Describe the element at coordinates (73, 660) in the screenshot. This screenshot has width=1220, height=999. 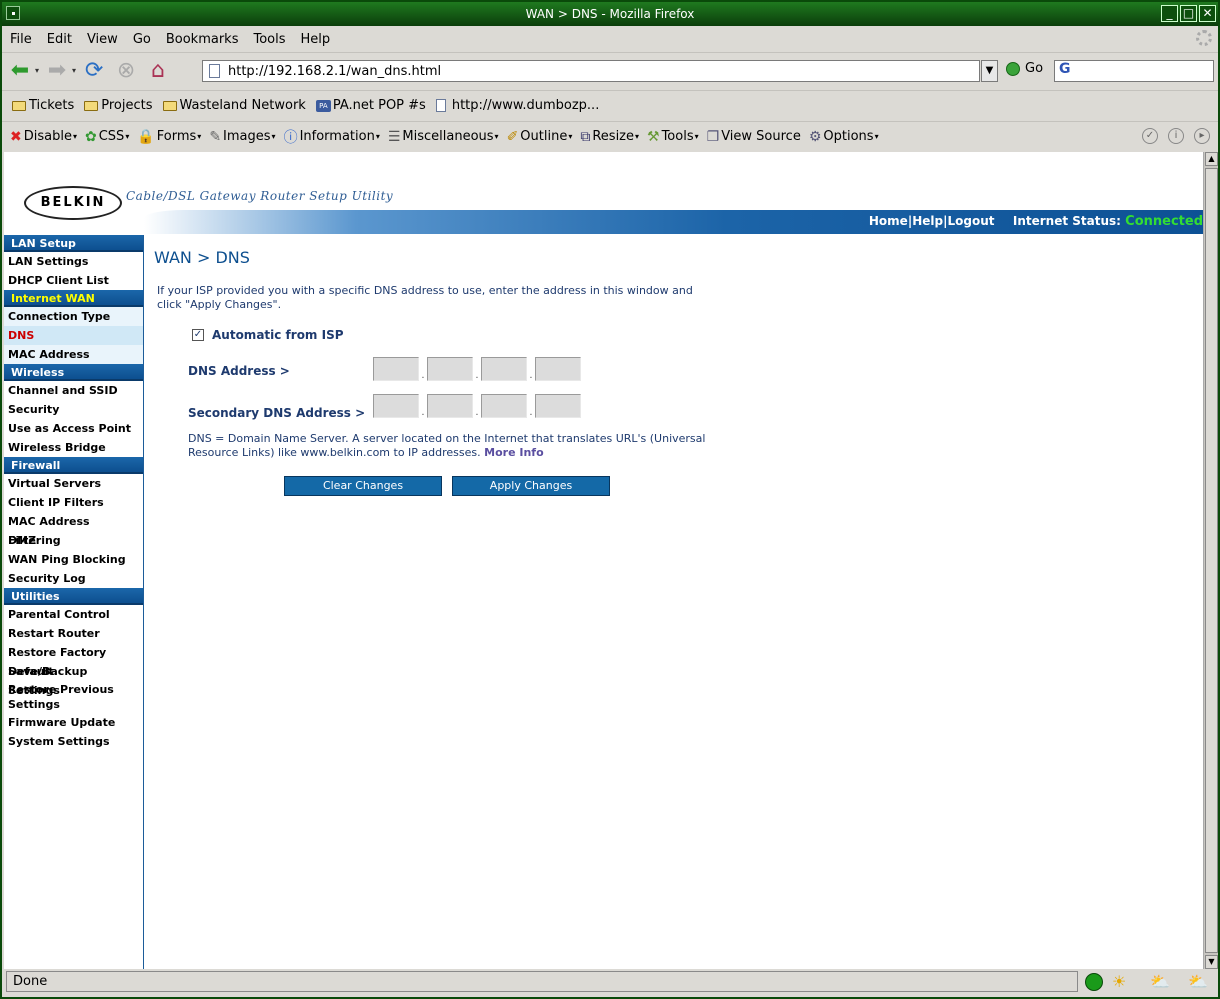
I see `sidebar-item-restore-factory: Restore Factory Default` at that location.